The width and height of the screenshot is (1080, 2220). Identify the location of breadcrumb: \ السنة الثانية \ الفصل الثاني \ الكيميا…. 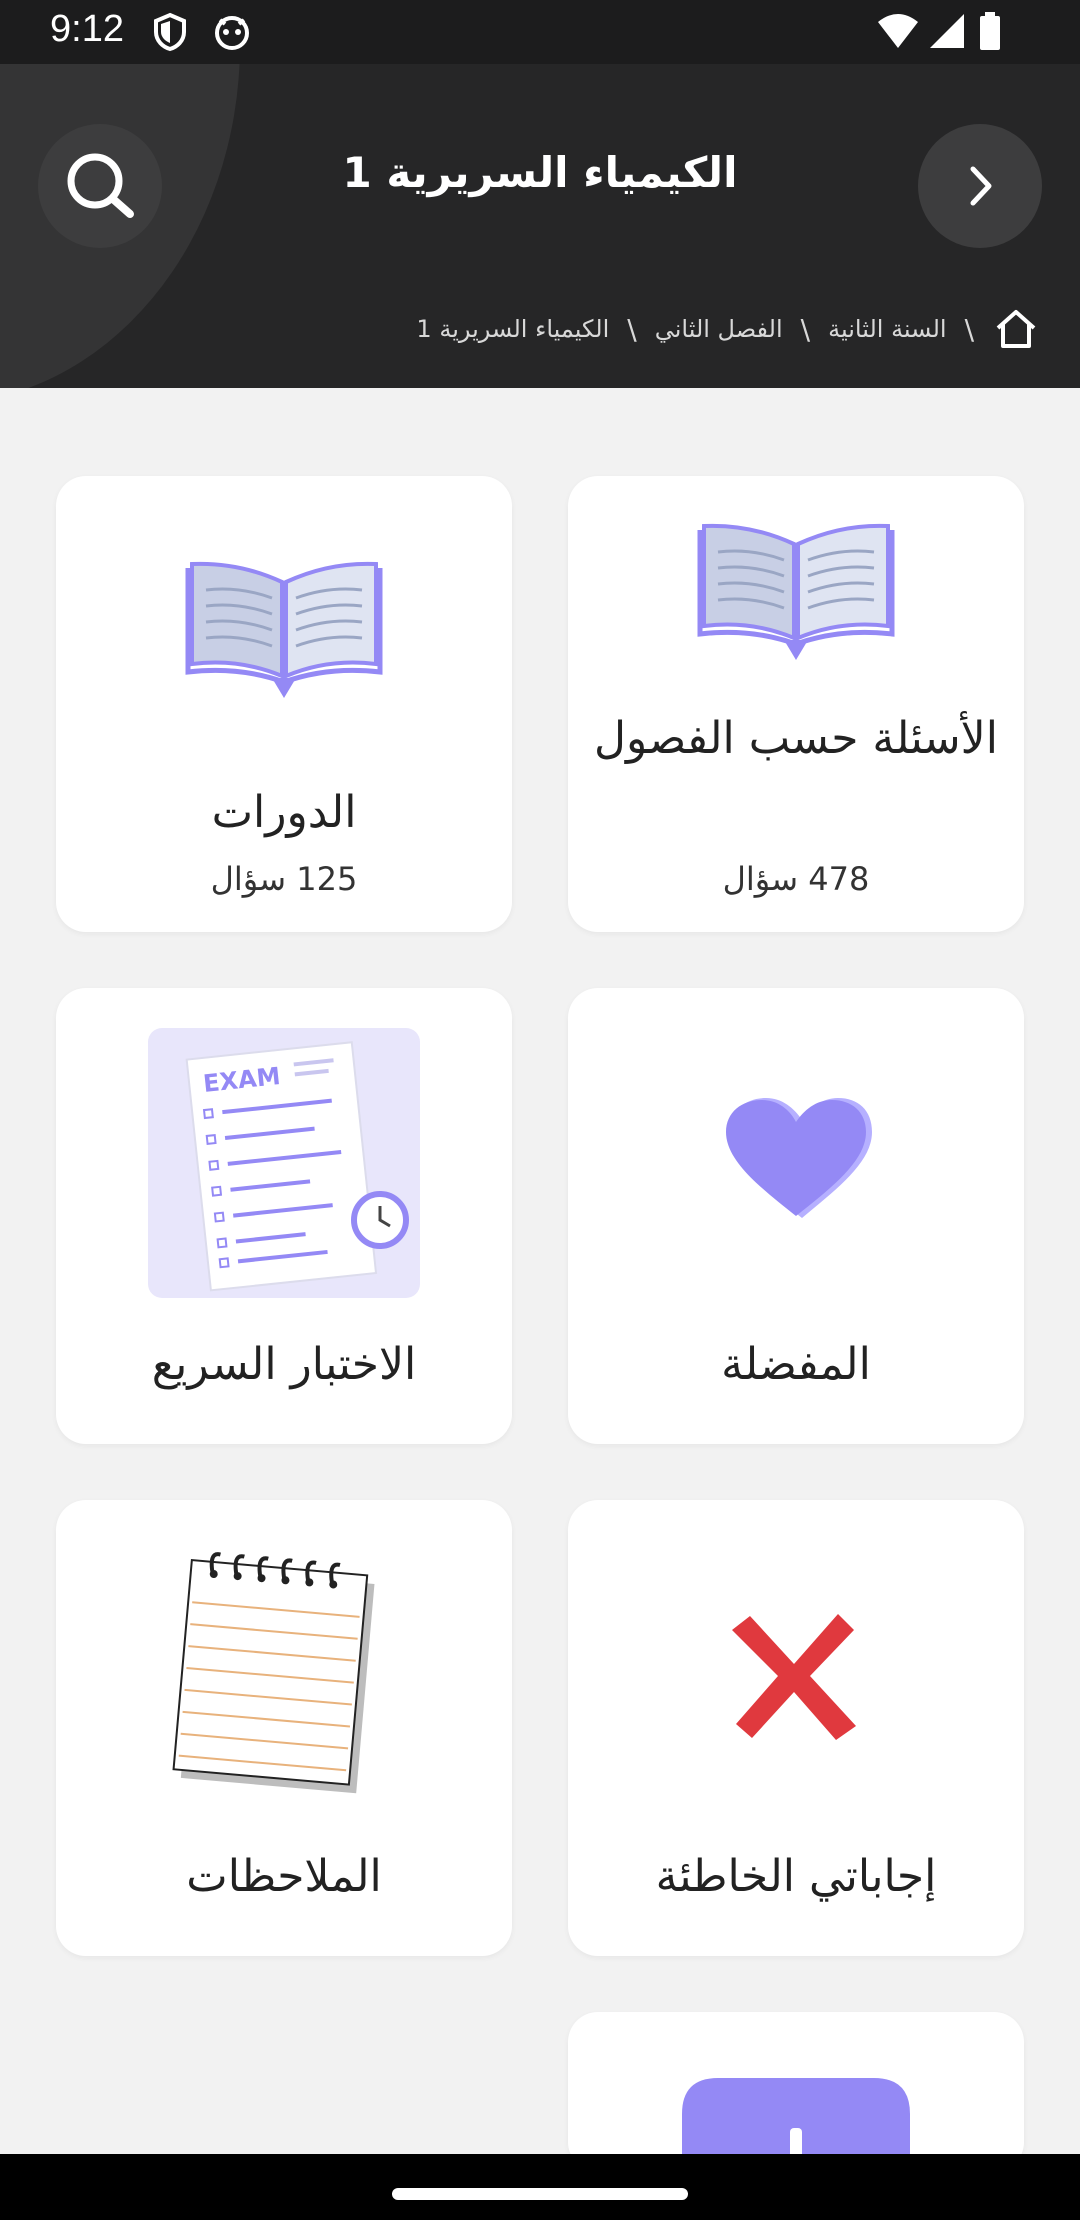
(728, 329).